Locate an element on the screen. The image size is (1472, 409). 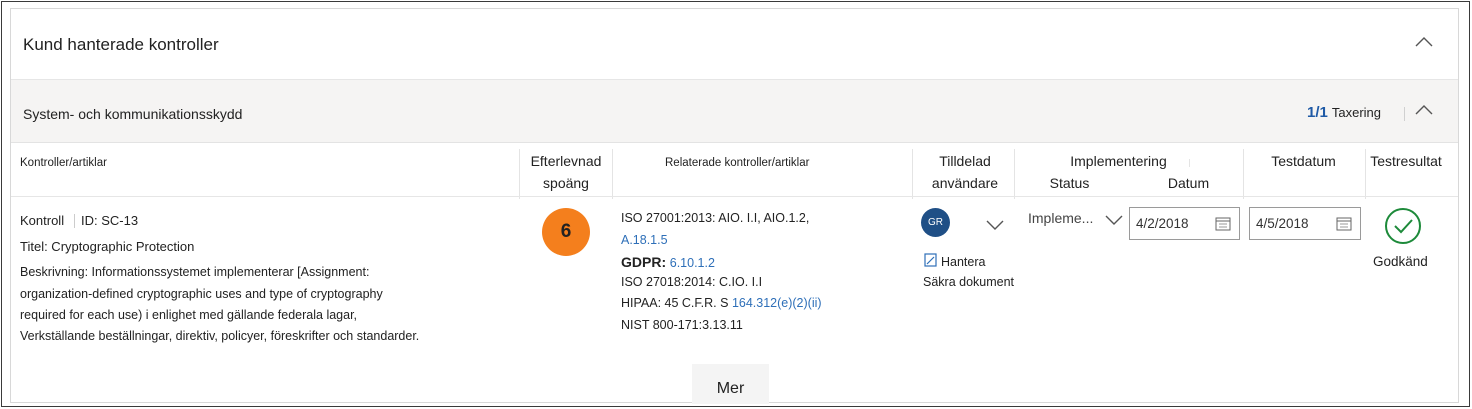
assessment-score: 1/1 Taxering is located at coordinates (1344, 112).